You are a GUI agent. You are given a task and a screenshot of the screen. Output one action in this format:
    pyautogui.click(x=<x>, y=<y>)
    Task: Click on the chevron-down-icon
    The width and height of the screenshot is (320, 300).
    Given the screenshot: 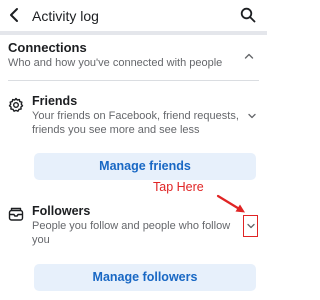 What is the action you would take?
    pyautogui.click(x=252, y=116)
    